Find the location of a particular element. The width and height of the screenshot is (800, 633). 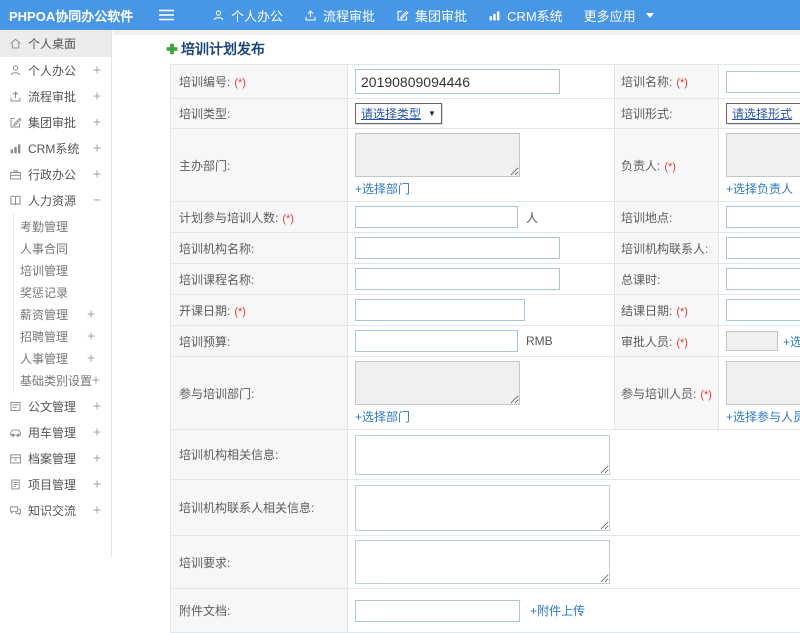

sidebar-subitem-label: 人事合同 is located at coordinates (44, 248).